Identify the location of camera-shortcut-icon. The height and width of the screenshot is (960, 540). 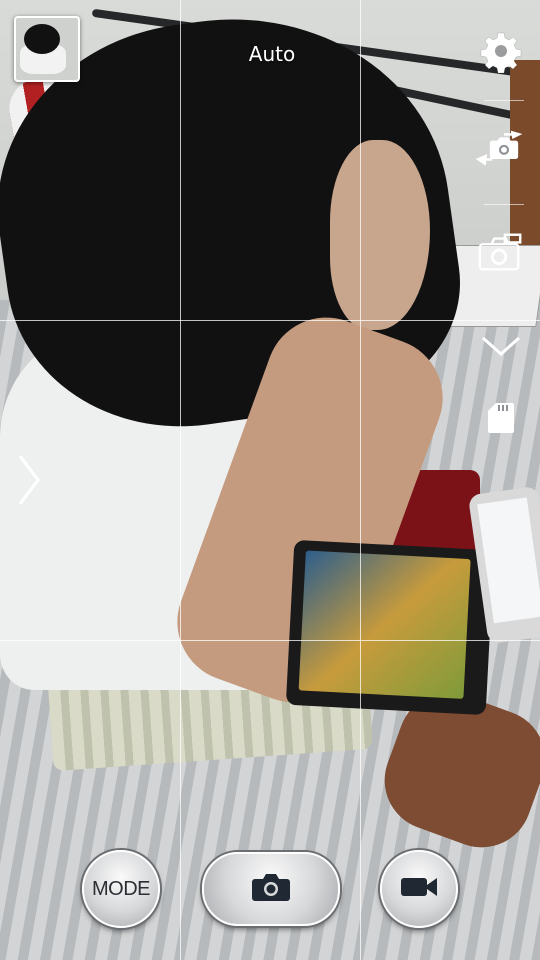
(501, 253).